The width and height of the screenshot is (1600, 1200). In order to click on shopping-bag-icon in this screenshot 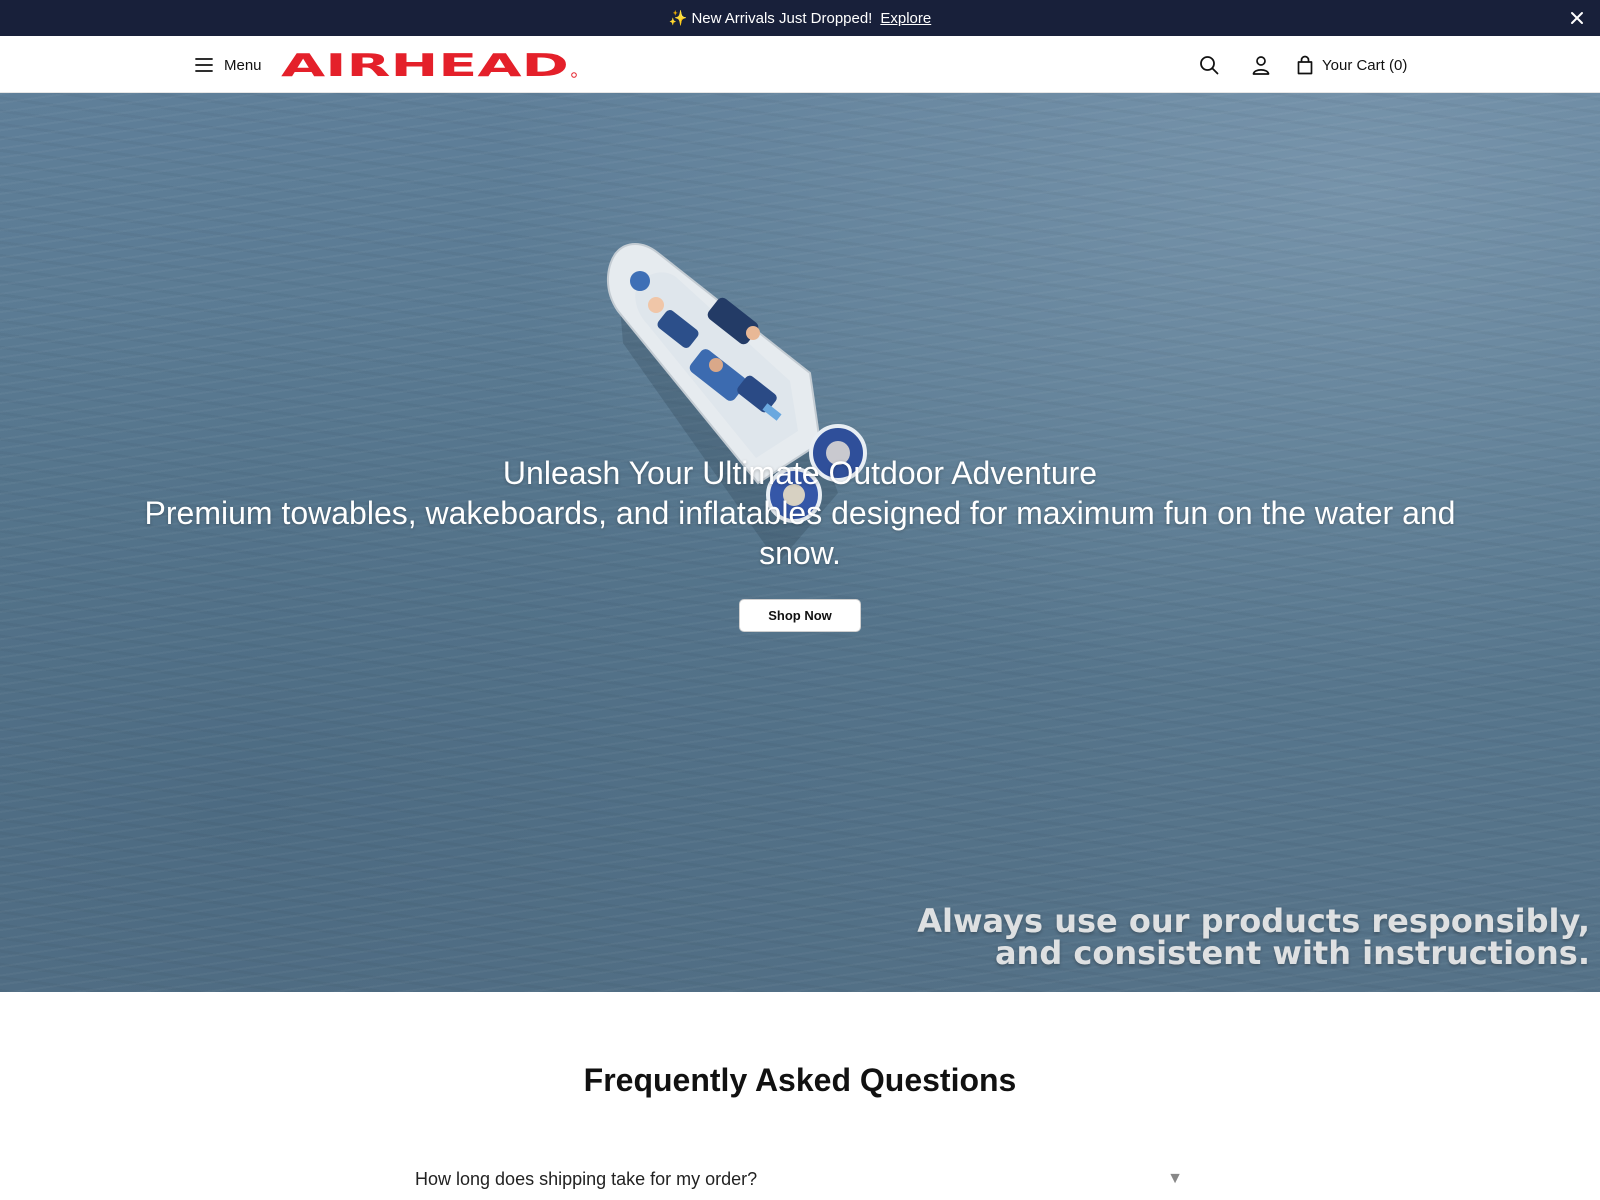, I will do `click(1305, 65)`.